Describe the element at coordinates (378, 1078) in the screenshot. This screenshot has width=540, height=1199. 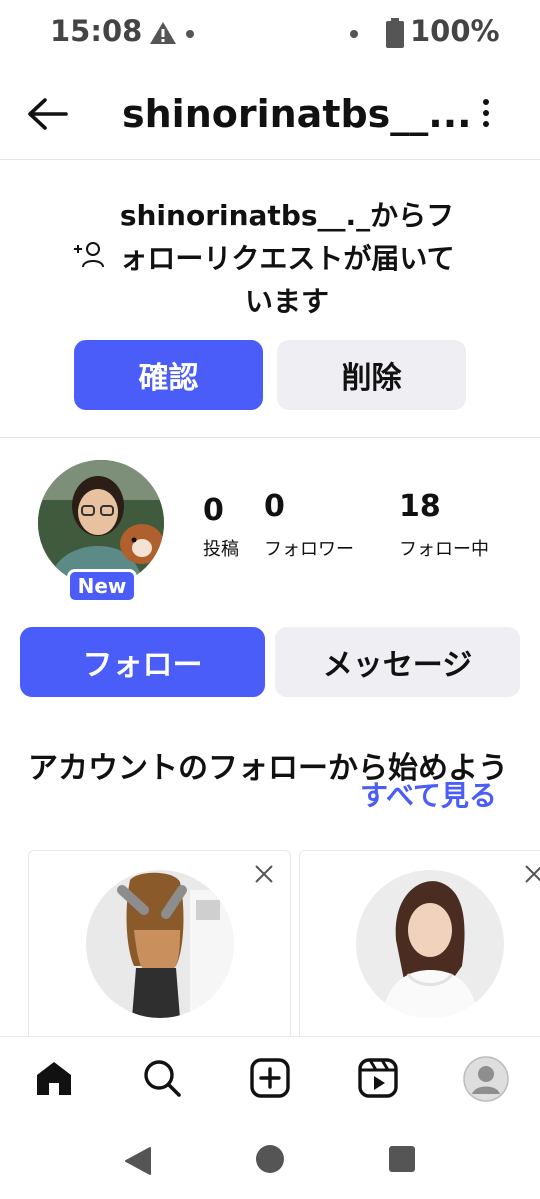
I see `reels-icon` at that location.